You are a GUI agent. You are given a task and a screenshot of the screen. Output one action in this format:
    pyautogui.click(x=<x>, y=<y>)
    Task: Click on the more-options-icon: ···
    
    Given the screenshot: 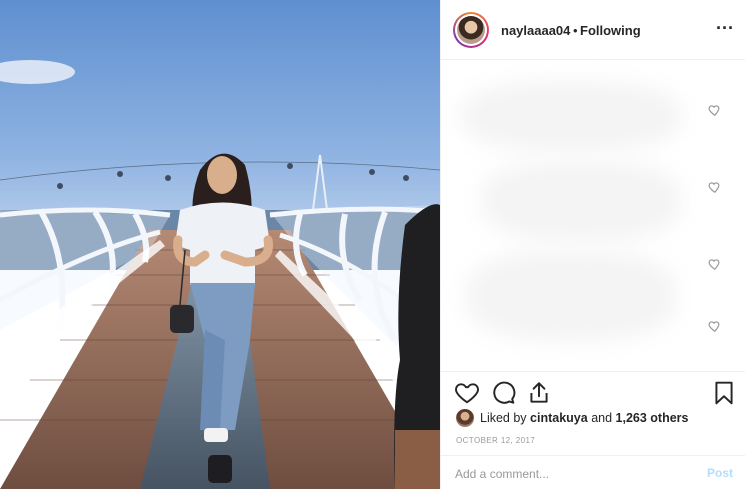 What is the action you would take?
    pyautogui.click(x=725, y=30)
    